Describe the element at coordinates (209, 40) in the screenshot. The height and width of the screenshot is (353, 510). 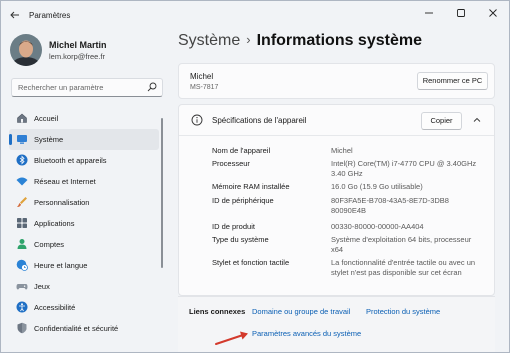
I see `breadcrumb-parent: Système` at that location.